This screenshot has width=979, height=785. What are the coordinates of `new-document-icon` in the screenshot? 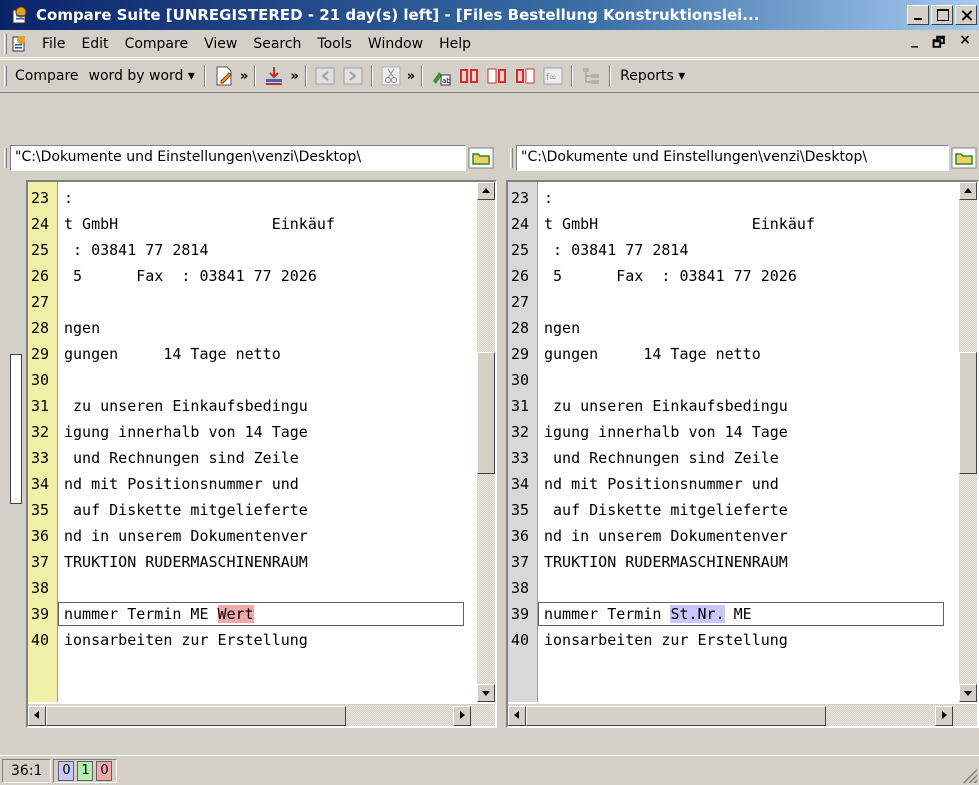 It's located at (224, 76).